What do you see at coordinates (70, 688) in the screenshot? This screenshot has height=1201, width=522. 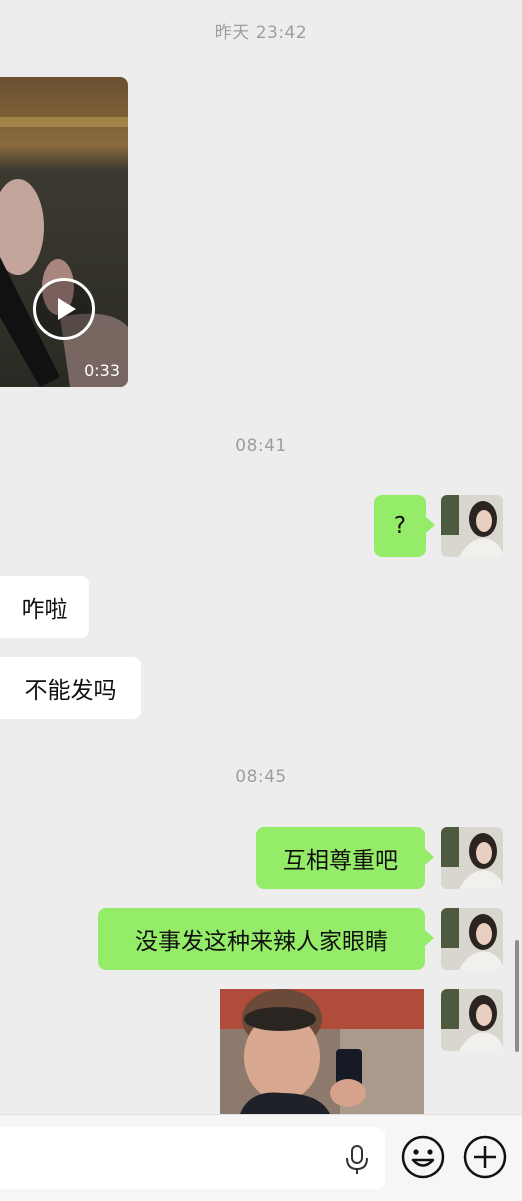 I see `incoming-message: 不能发吗` at bounding box center [70, 688].